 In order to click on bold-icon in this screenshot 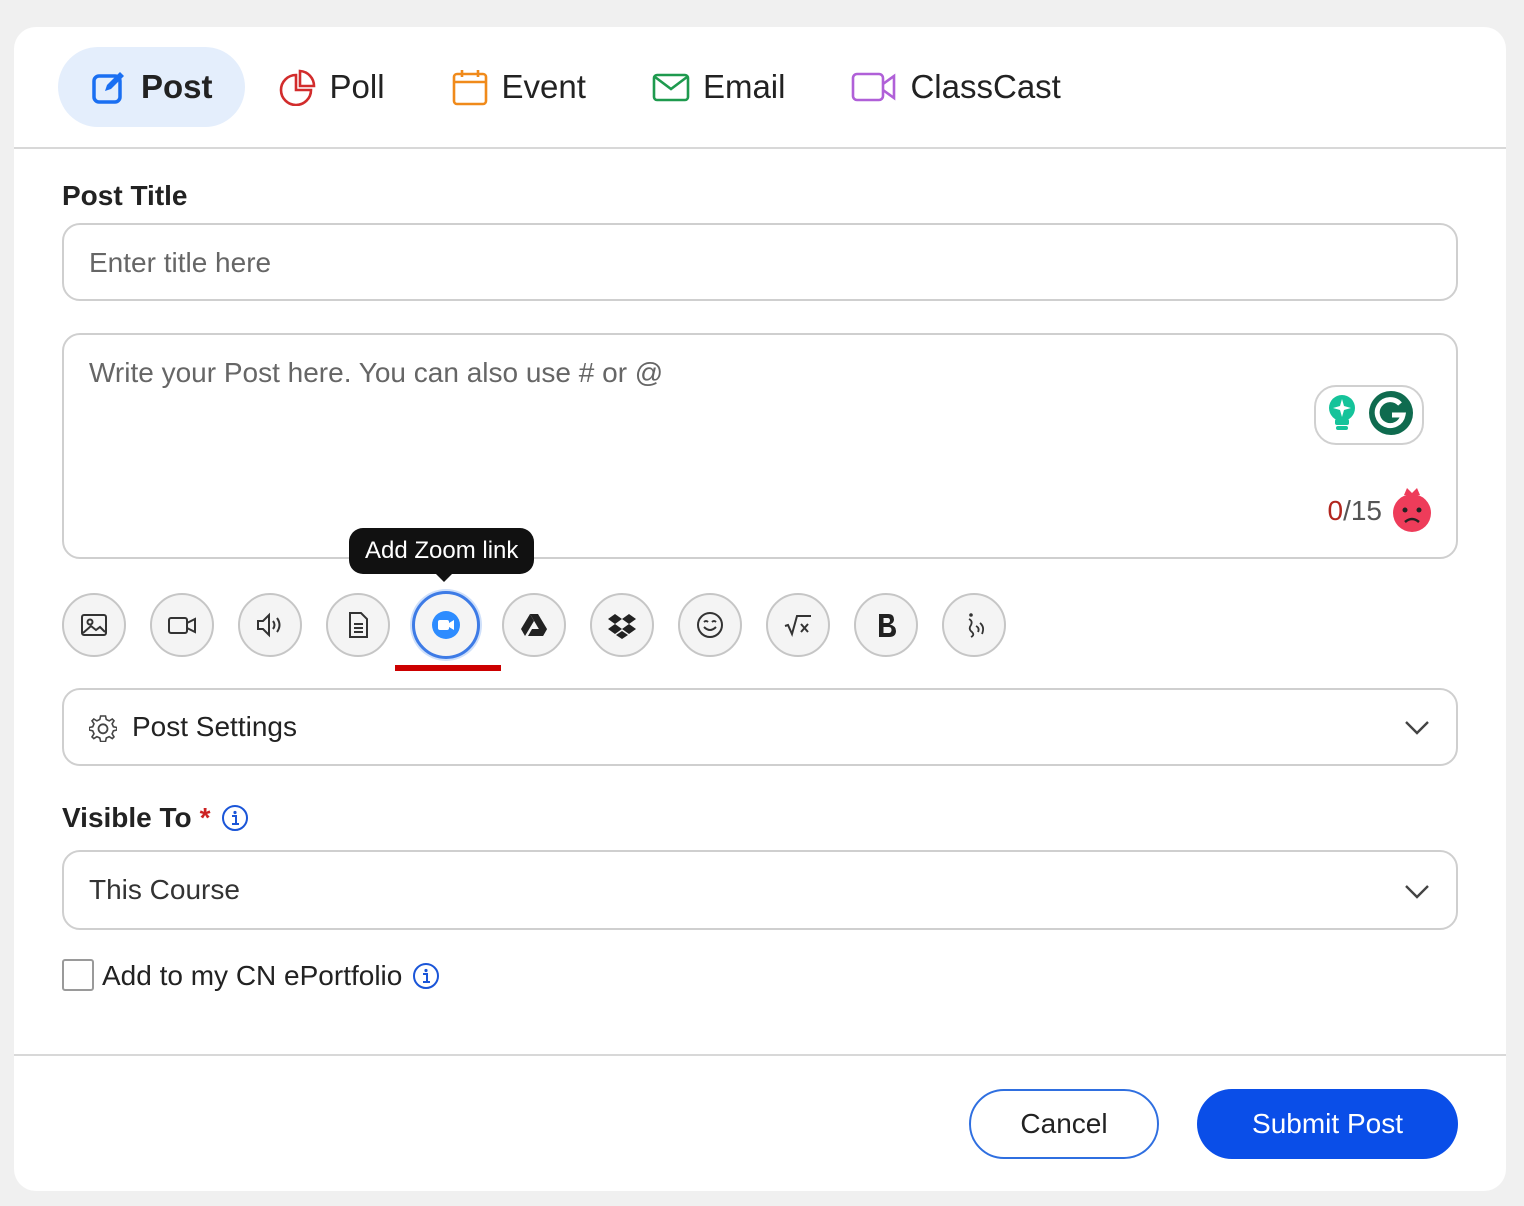, I will do `click(887, 625)`.